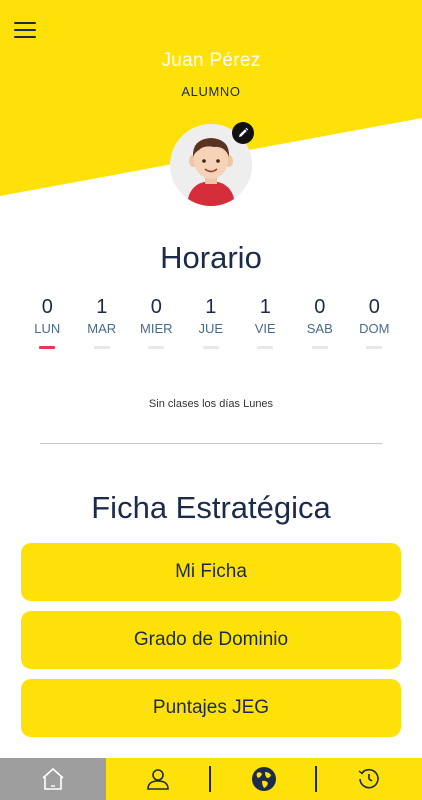 This screenshot has width=422, height=800. I want to click on ficha-title: Ficha Estratégica, so click(211, 507).